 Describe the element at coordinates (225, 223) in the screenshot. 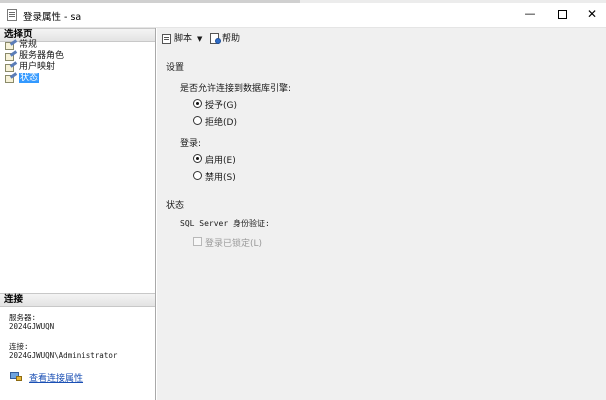

I see `sql-auth-label: SQL Server 身份验证:` at that location.